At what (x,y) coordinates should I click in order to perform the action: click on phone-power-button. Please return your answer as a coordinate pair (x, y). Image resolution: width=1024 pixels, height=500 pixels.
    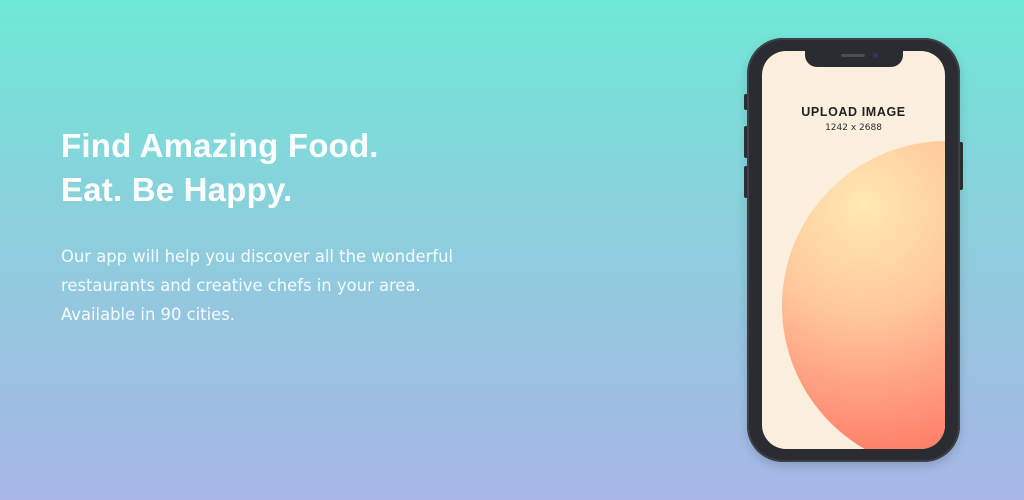
    Looking at the image, I should click on (961, 166).